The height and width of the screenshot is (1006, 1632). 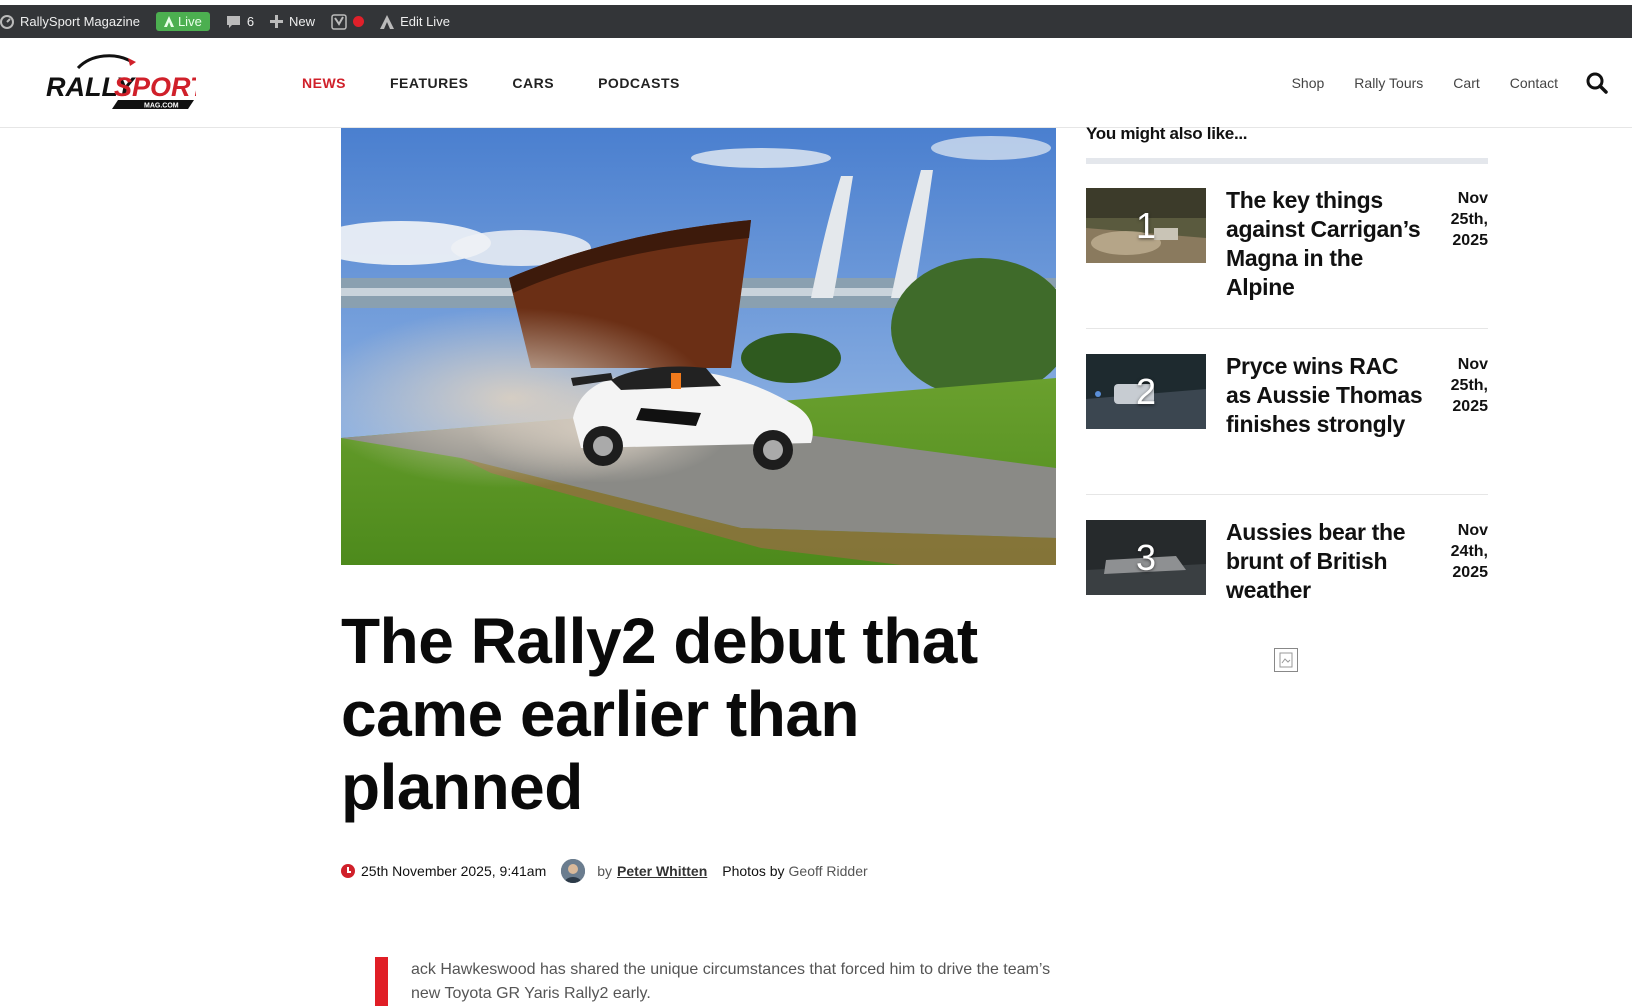 What do you see at coordinates (189, 21) in the screenshot?
I see `live-label: Live` at bounding box center [189, 21].